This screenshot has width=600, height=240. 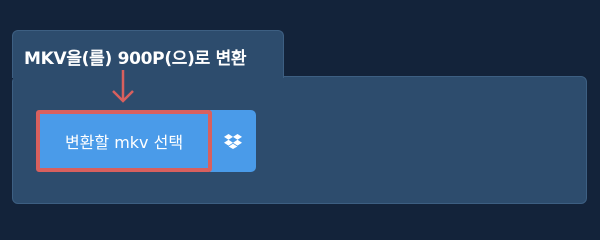 I want to click on file-select-button-group: 변환할 mkv 선택, so click(x=146, y=141).